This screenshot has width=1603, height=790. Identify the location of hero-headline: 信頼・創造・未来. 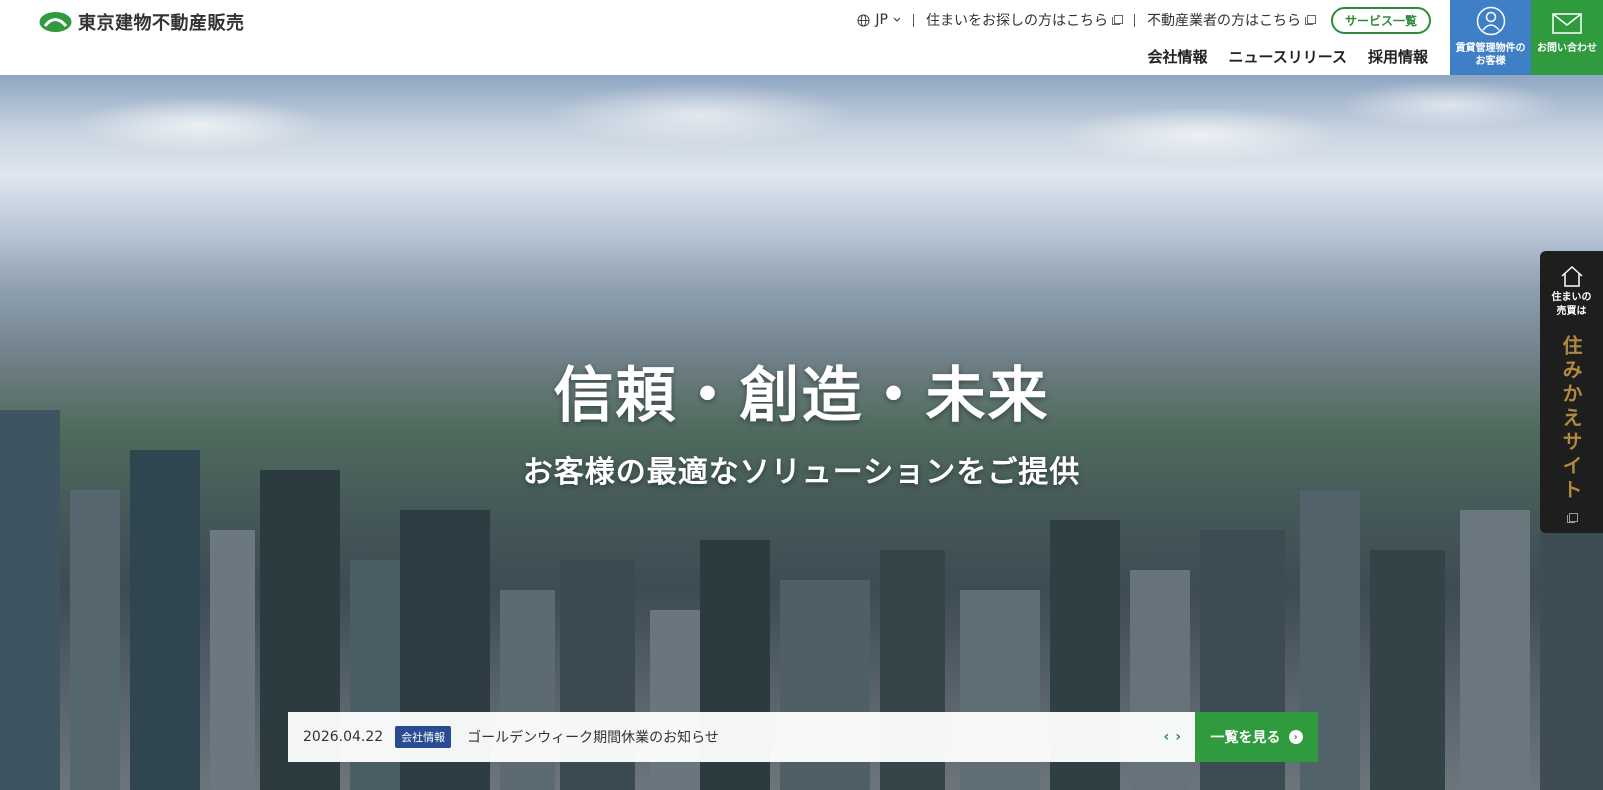
(801, 396).